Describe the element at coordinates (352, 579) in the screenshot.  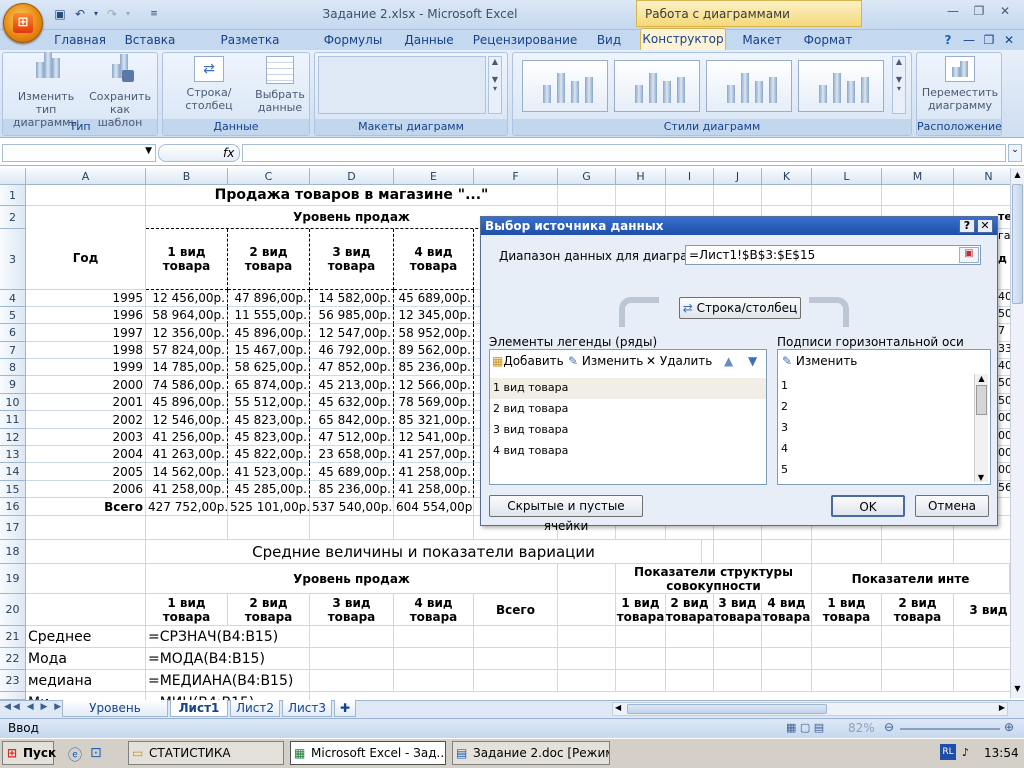
I see `section2-sales-header: Уровень продаж` at that location.